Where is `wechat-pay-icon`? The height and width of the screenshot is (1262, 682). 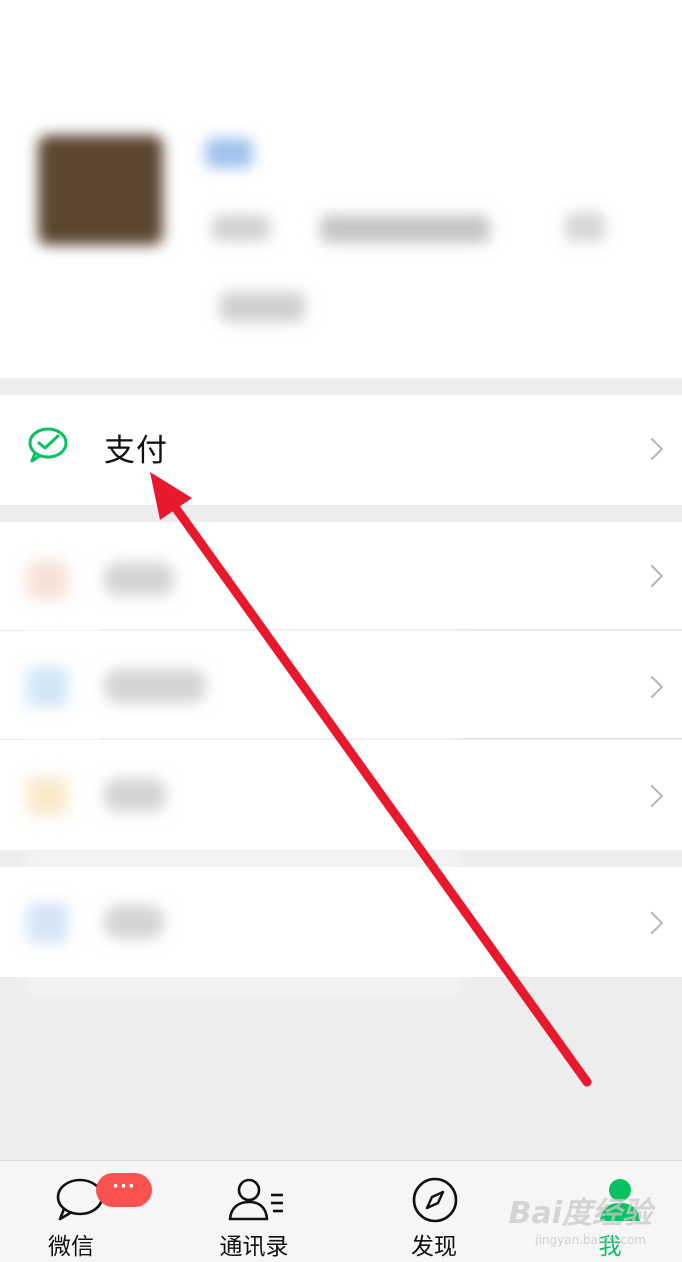
wechat-pay-icon is located at coordinates (49, 447).